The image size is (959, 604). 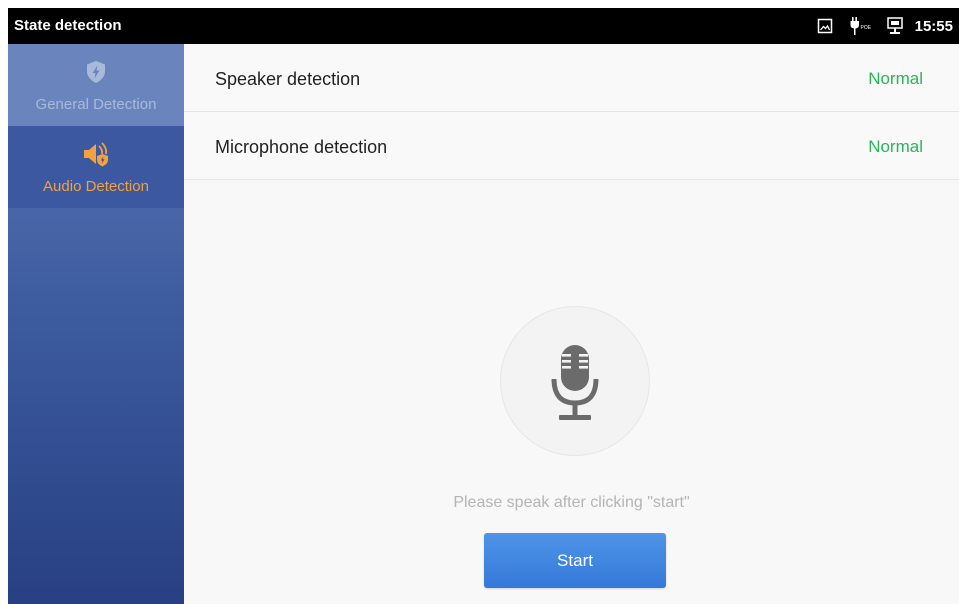 What do you see at coordinates (96, 72) in the screenshot?
I see `shield-bolt-icon` at bounding box center [96, 72].